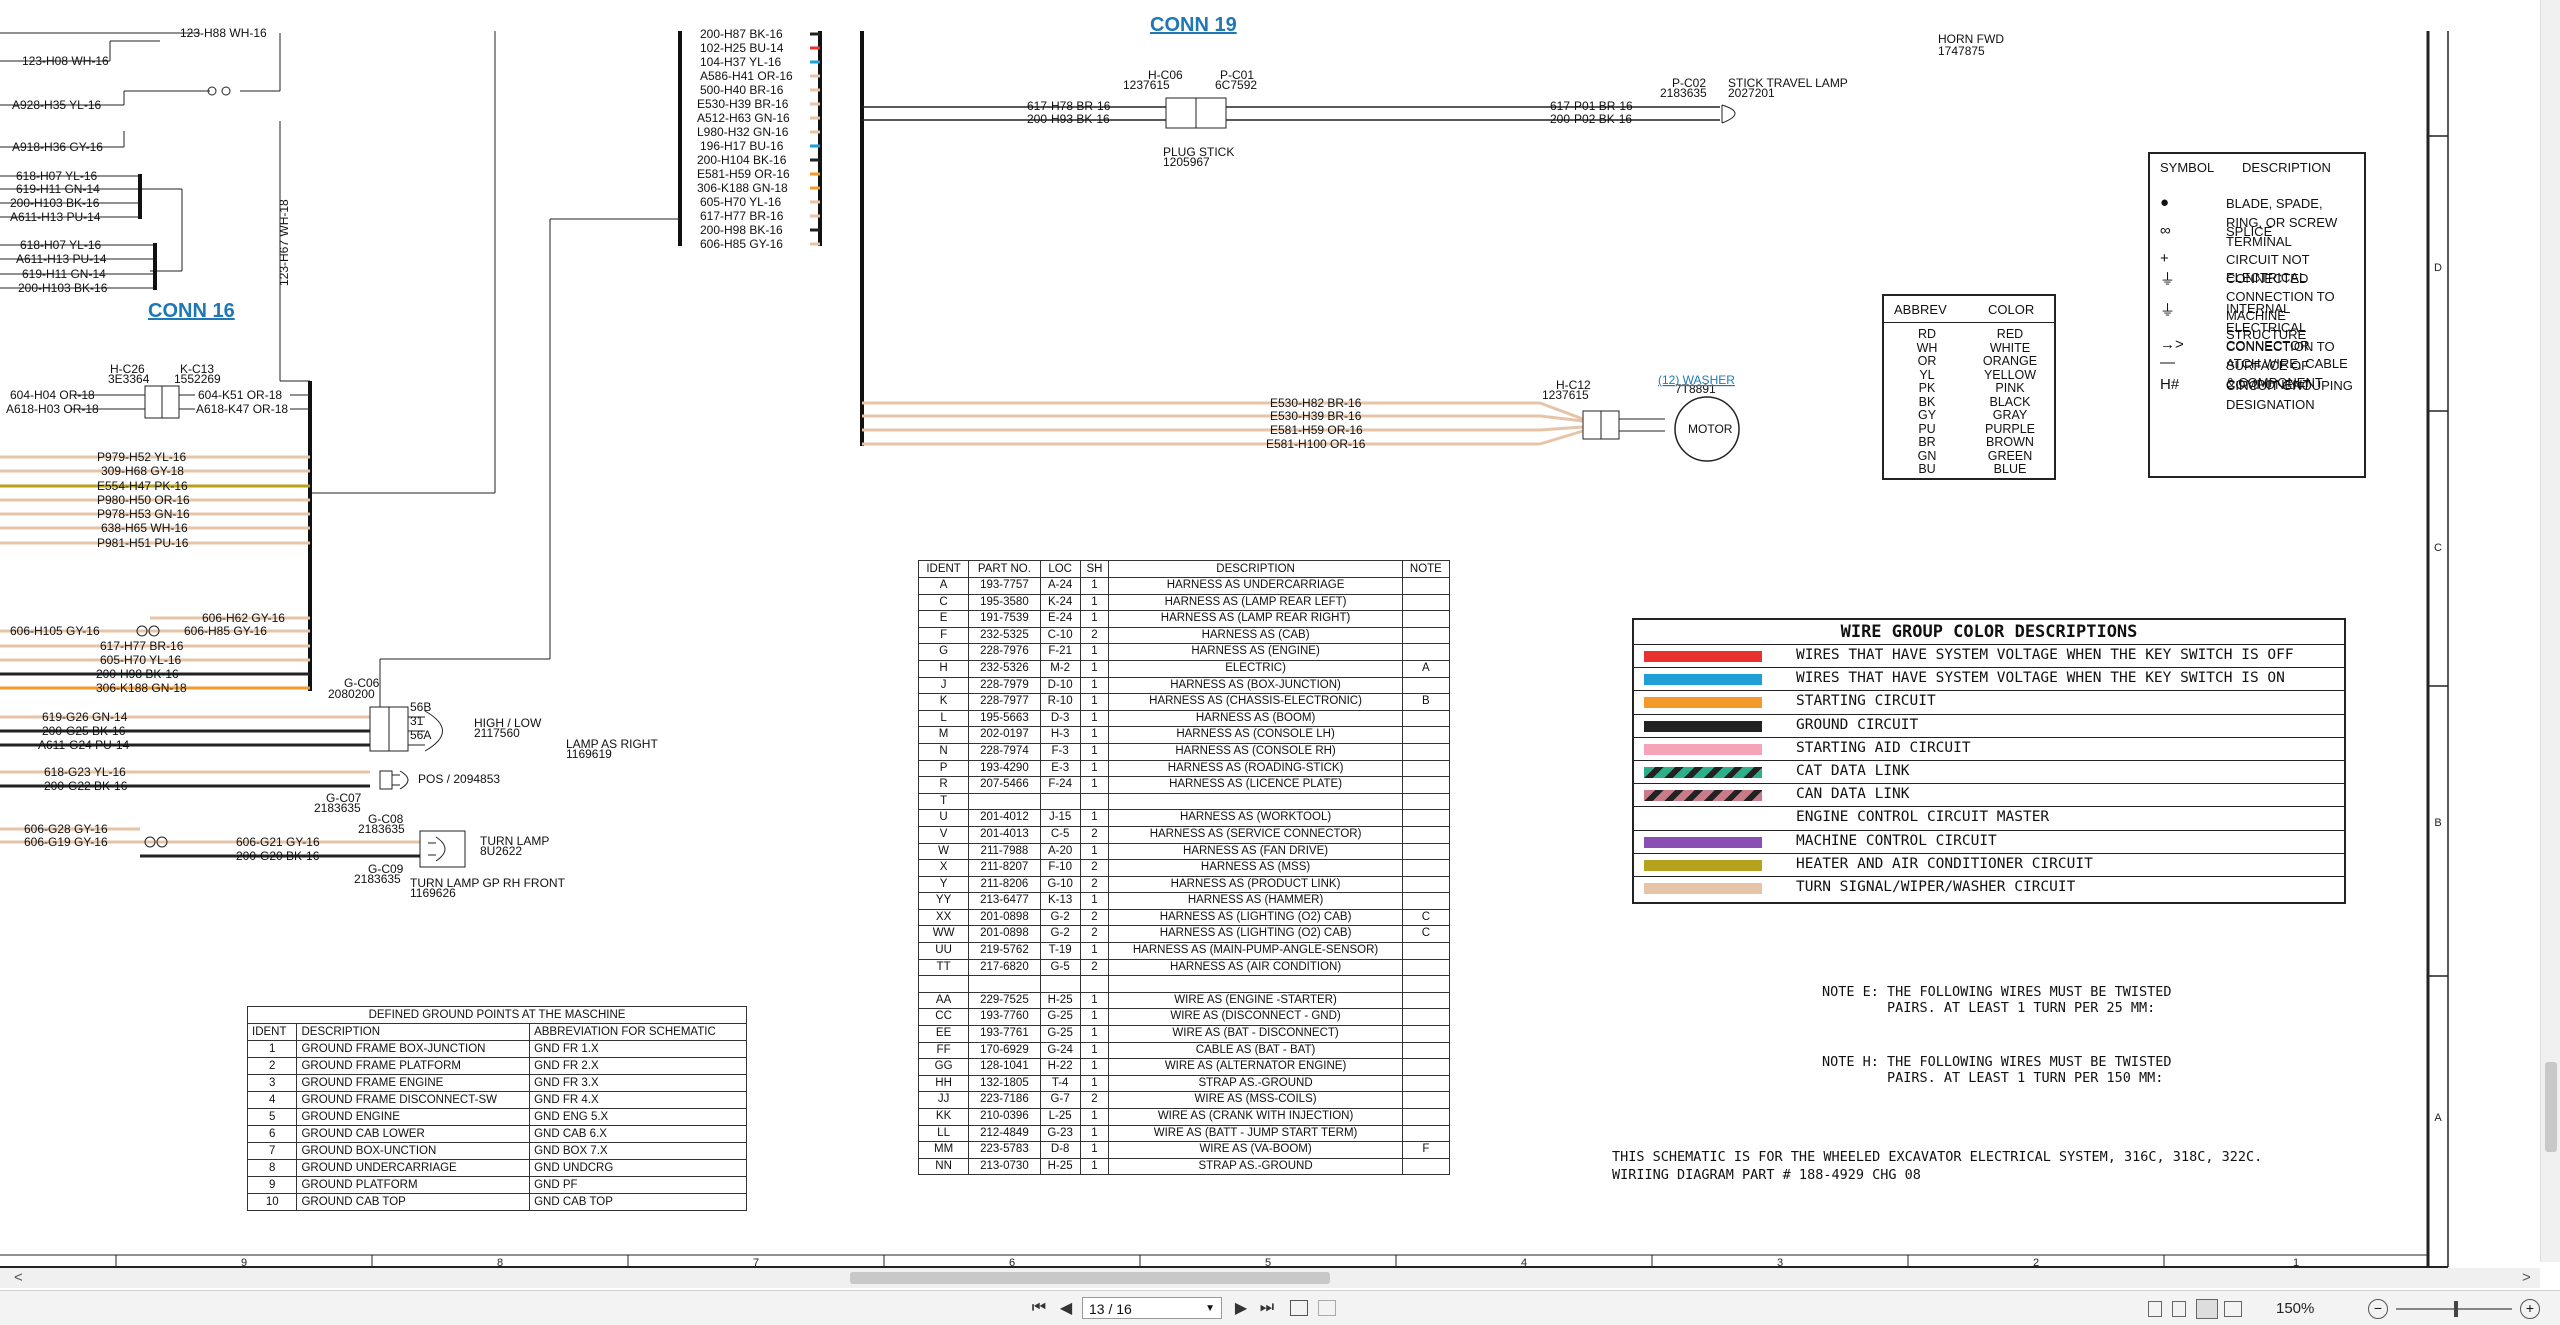 This screenshot has width=2560, height=1325. Describe the element at coordinates (1883, 747) in the screenshot. I see `wire-group-description: STARTING AID CIRCUIT` at that location.